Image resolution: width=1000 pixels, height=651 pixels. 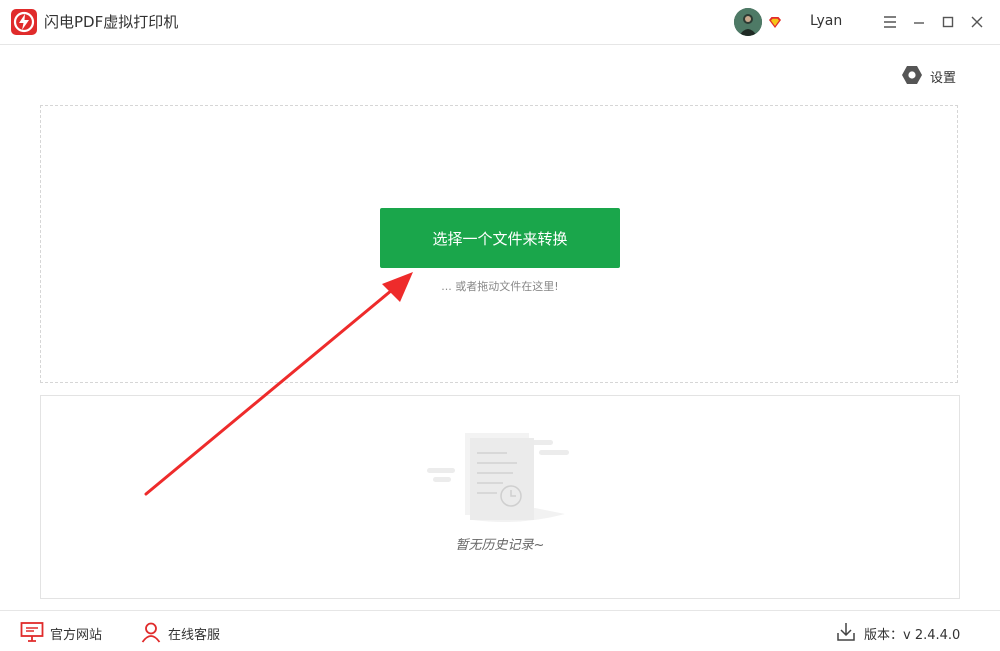 I want to click on username: Lyan, so click(x=826, y=21).